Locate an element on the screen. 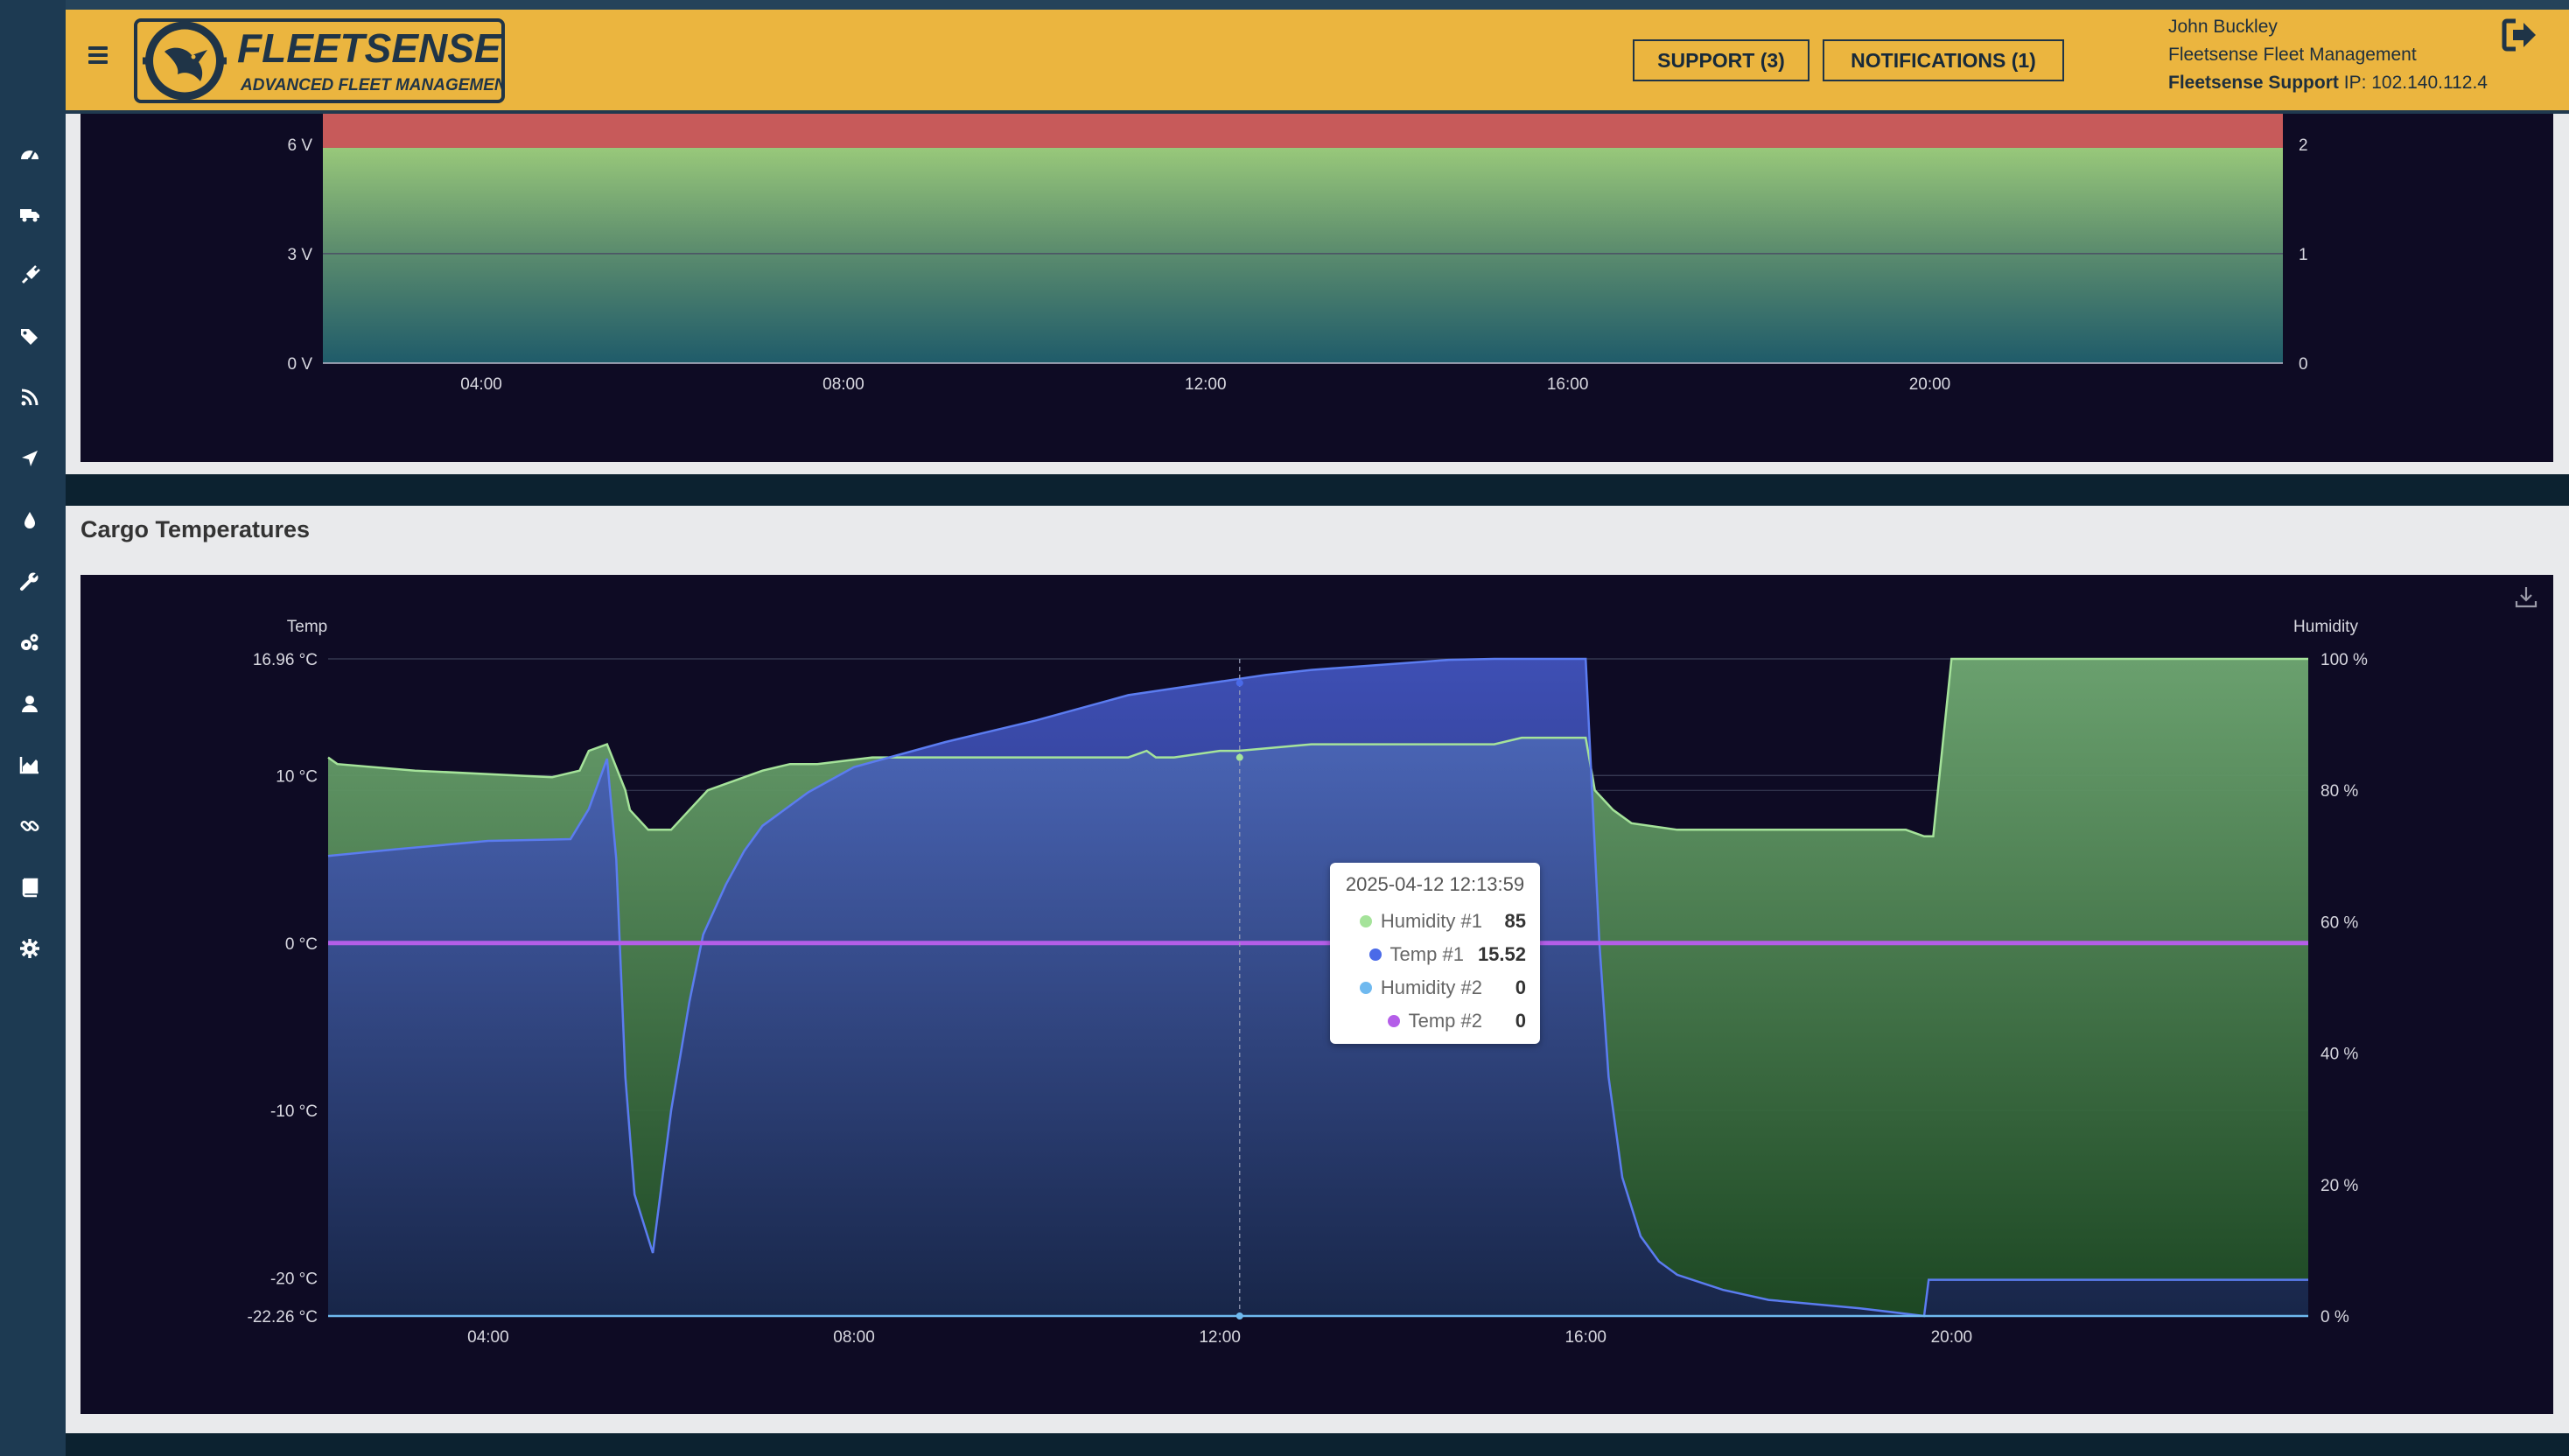 The width and height of the screenshot is (2569, 1456). panel-gap is located at coordinates (1317, 490).